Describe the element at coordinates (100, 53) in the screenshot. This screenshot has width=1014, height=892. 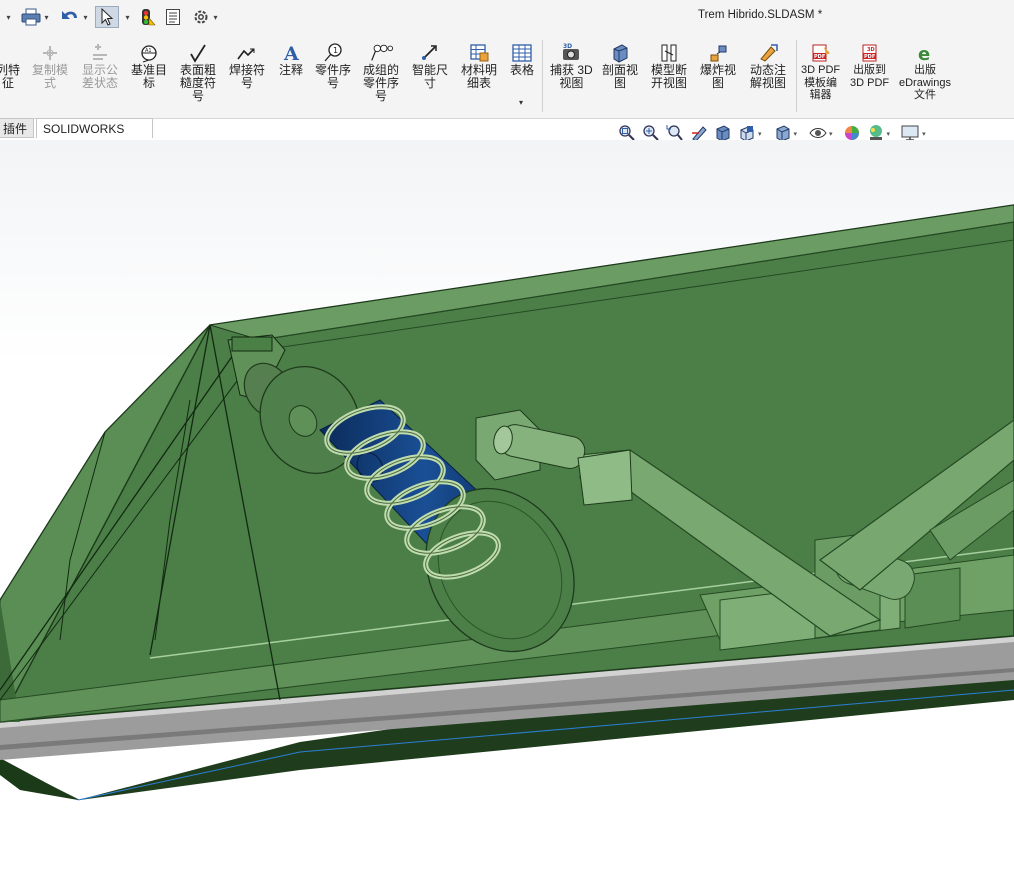
I see `tolerance-status-icon` at that location.